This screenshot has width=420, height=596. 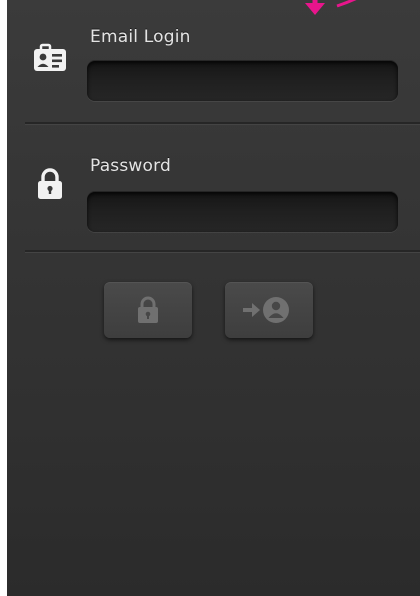 I want to click on login-button, so click(x=269, y=310).